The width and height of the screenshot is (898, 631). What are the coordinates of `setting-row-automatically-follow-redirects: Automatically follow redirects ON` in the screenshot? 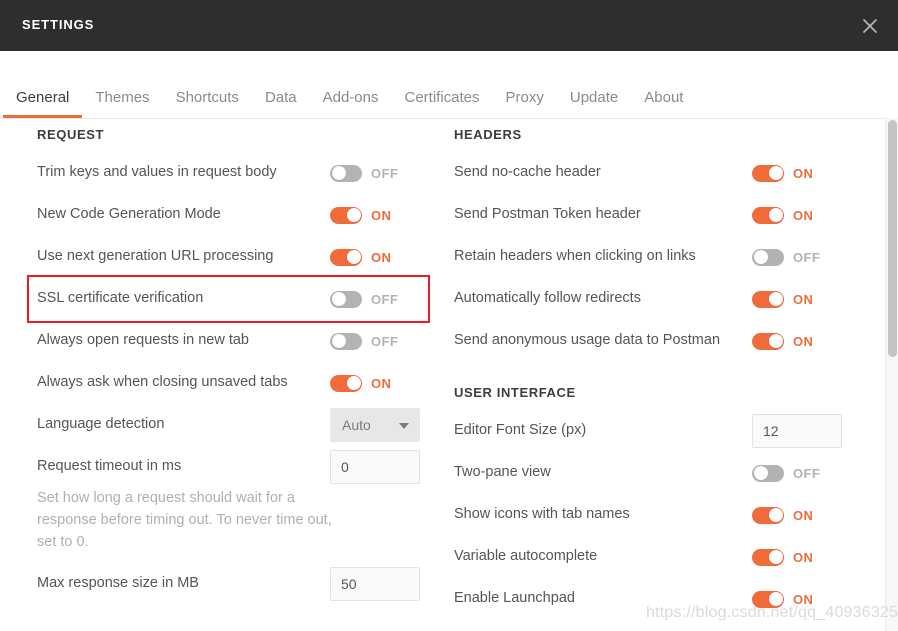 It's located at (649, 299).